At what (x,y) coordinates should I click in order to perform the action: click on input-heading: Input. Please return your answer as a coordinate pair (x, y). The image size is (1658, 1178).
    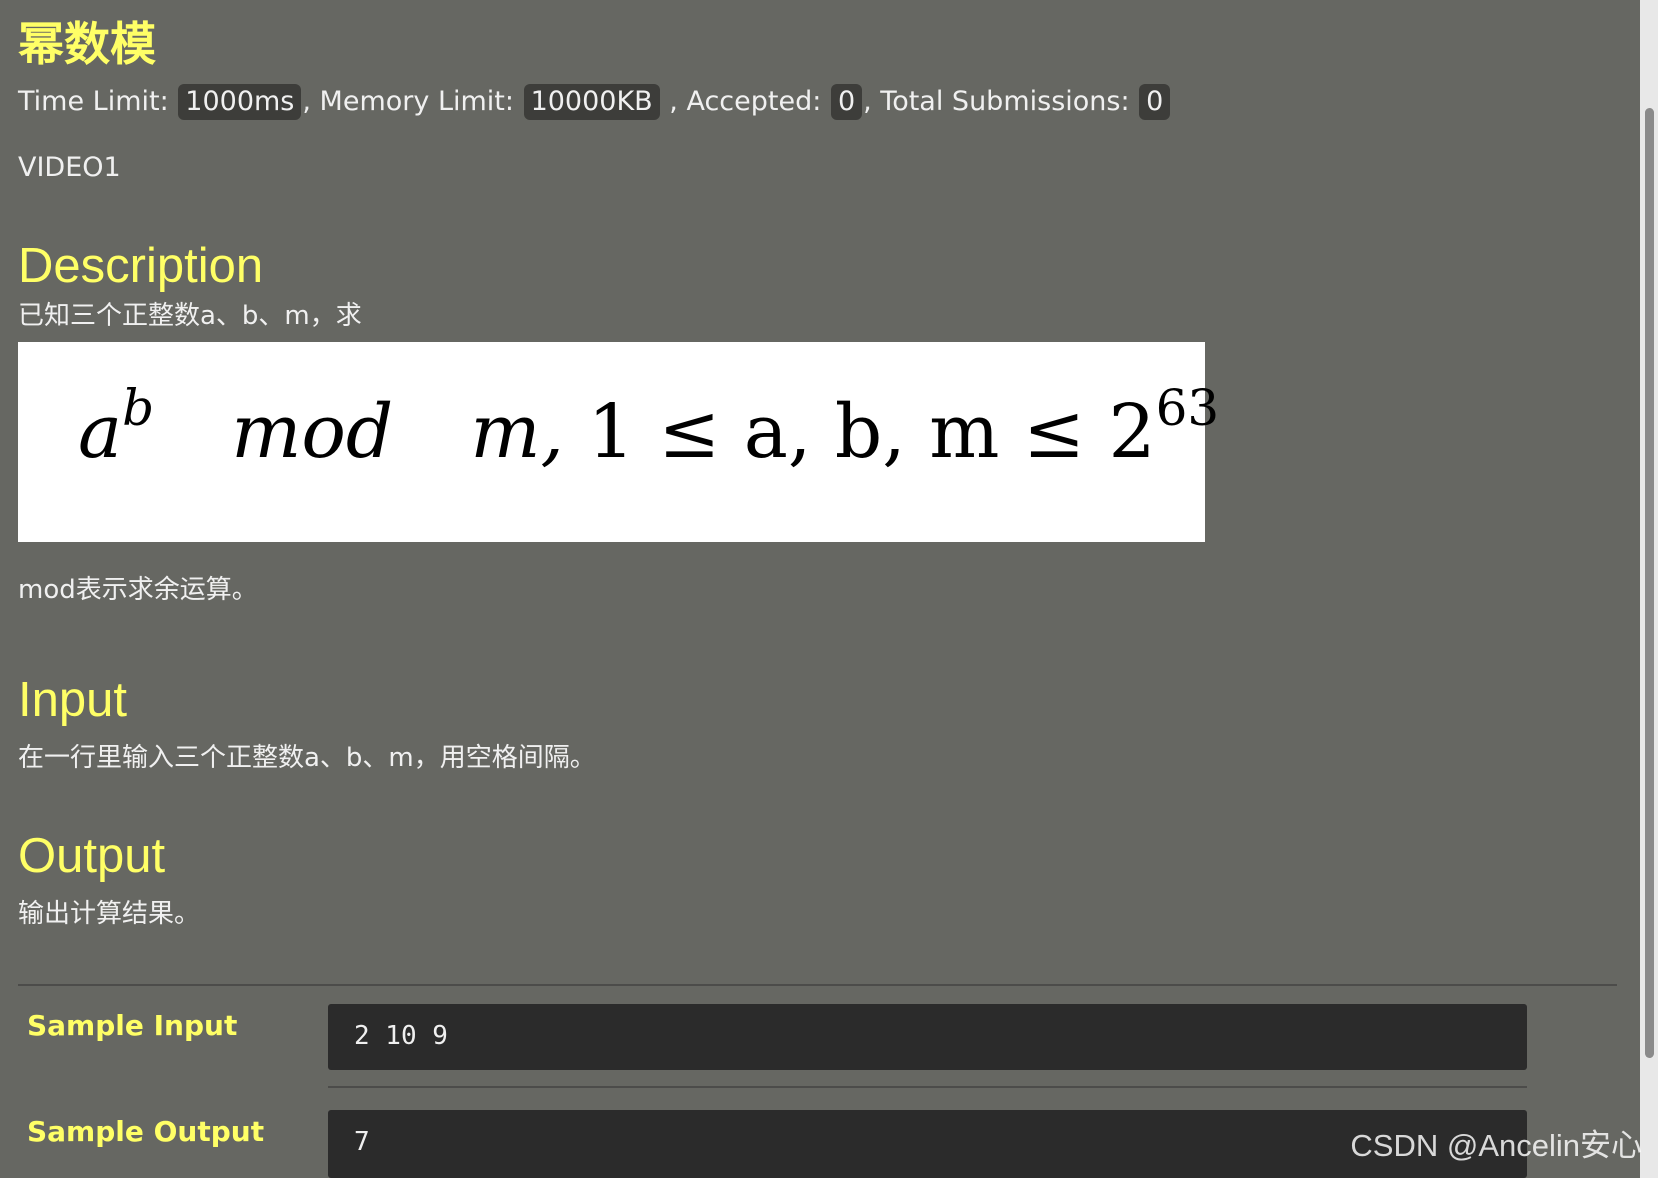
    Looking at the image, I should click on (72, 700).